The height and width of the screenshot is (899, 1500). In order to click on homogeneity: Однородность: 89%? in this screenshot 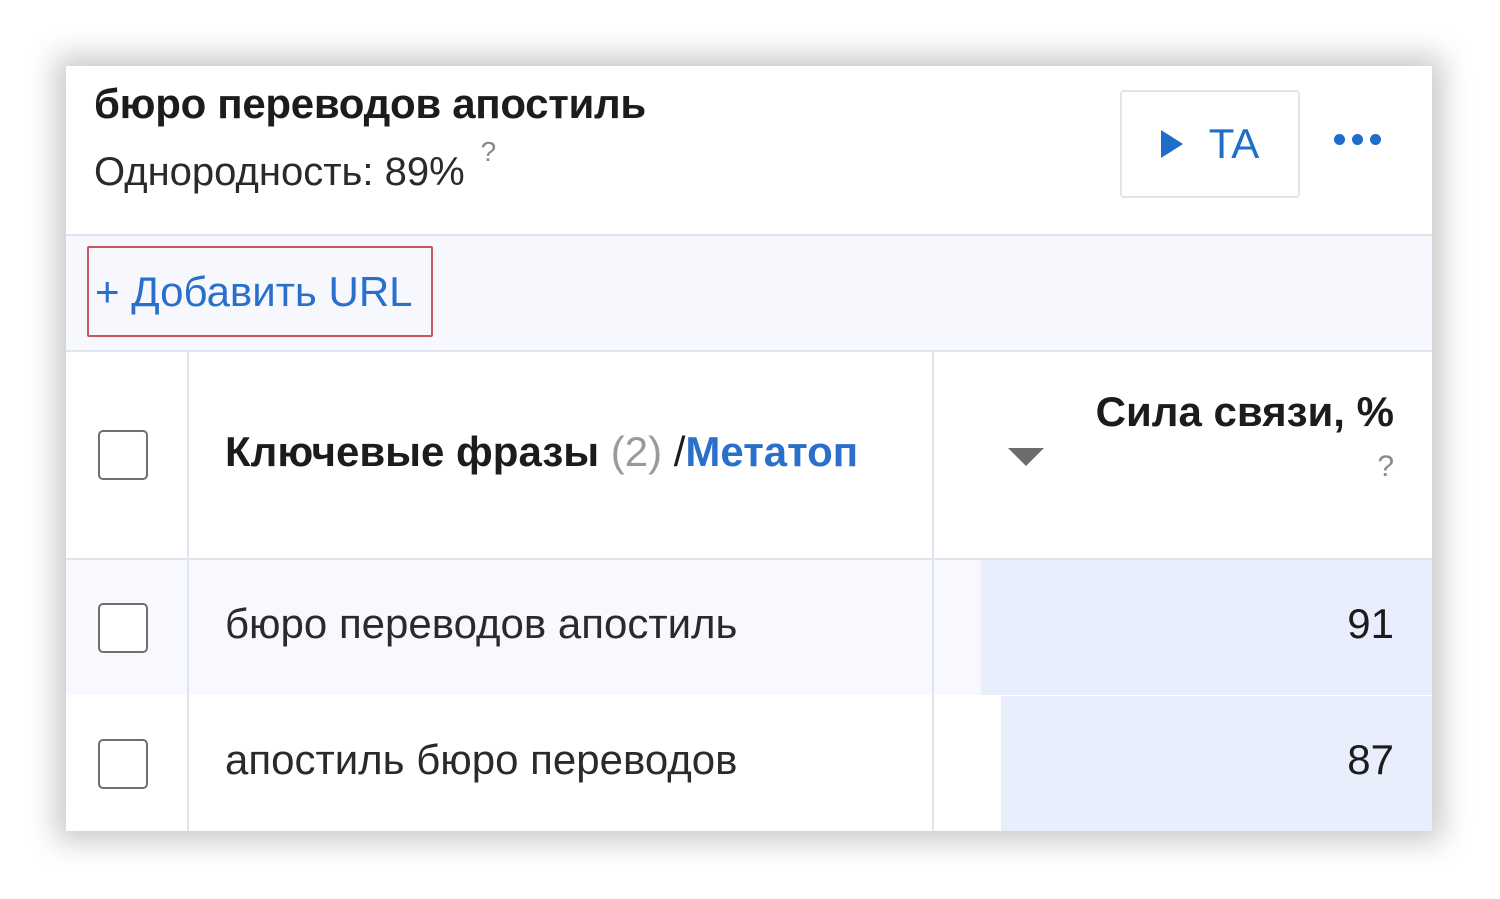, I will do `click(295, 165)`.